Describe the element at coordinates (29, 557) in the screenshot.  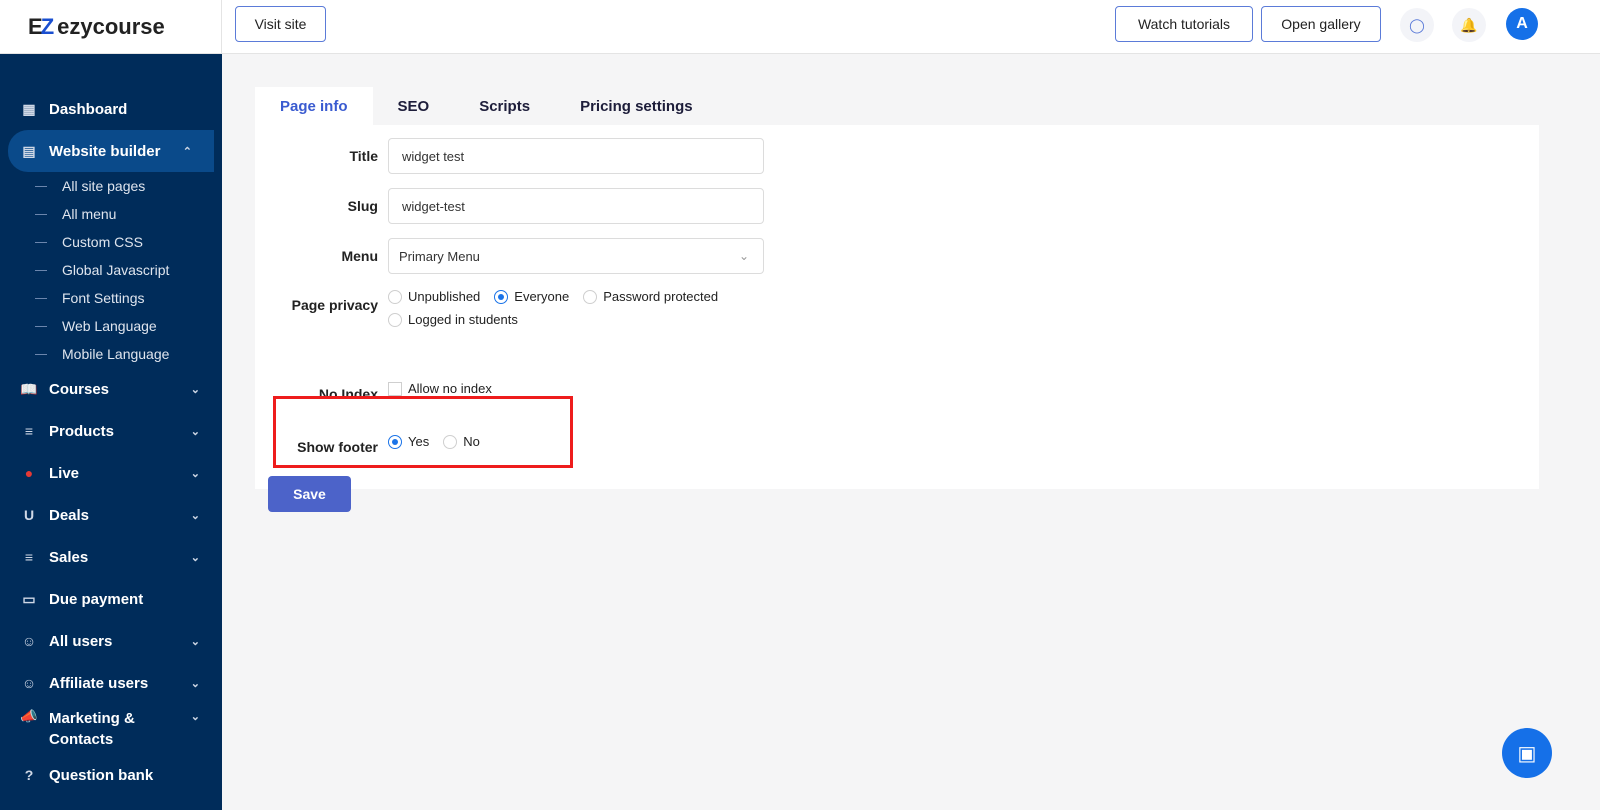
I see `lines-icon: ≡` at that location.